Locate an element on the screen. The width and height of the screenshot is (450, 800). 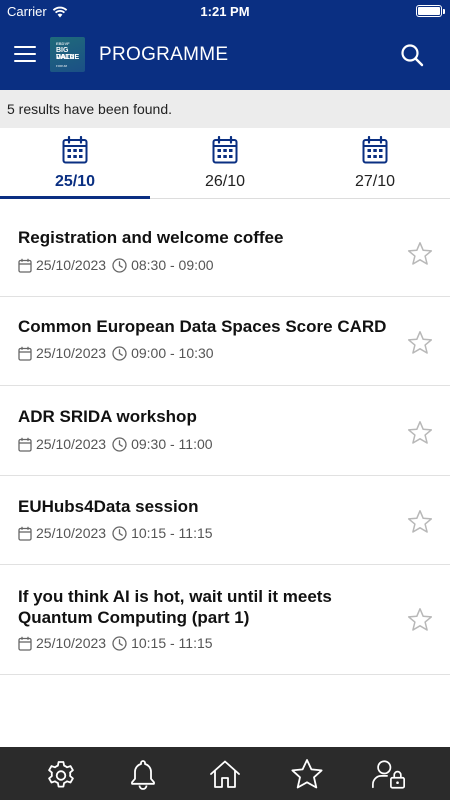
home-button is located at coordinates (225, 774).